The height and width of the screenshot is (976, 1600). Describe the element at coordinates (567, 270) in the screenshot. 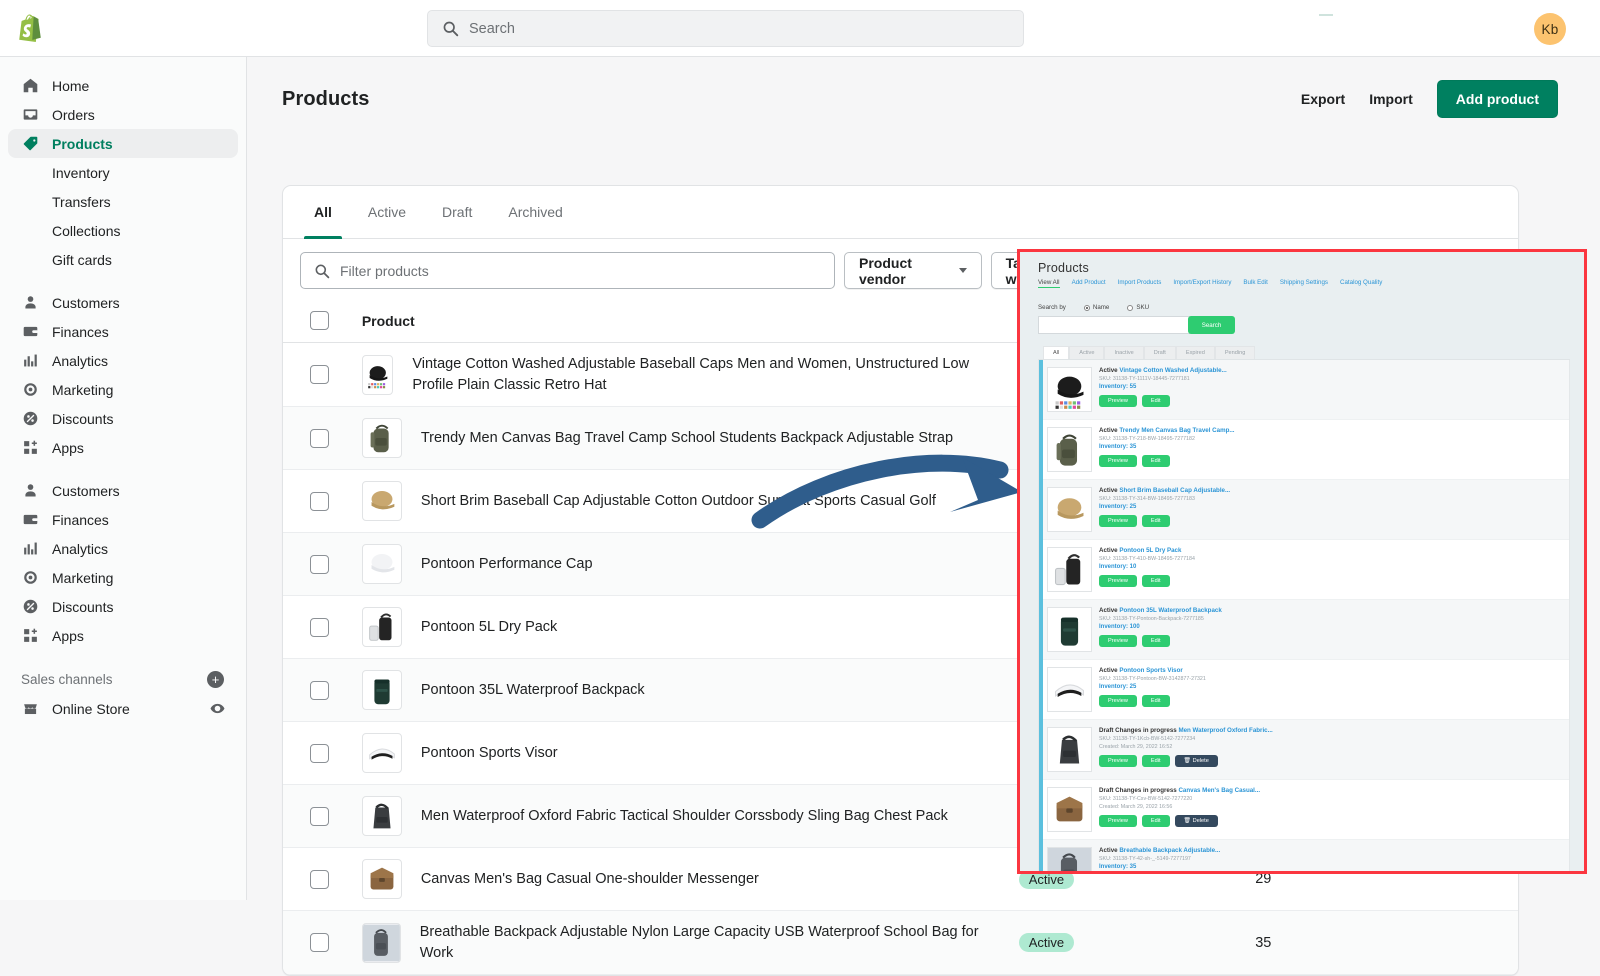

I see `filter-products-input: Filter products` at that location.